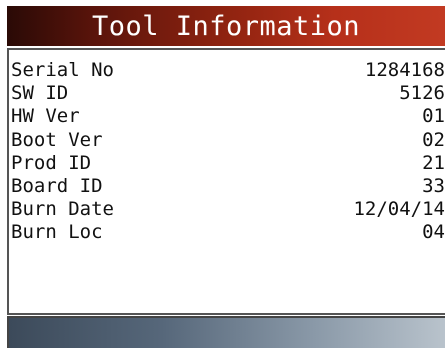 This screenshot has height=348, width=445. I want to click on title-bar: Tool Information, so click(226, 26).